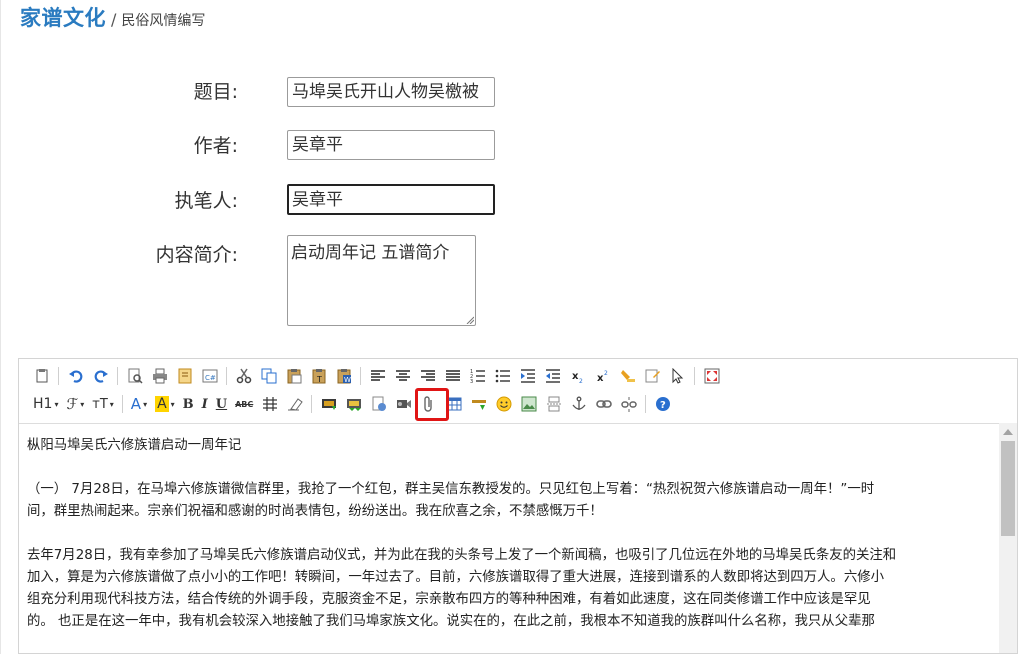 The image size is (1019, 654). What do you see at coordinates (370, 253) in the screenshot?
I see `summary-text: 启动周年记 五谱简介` at bounding box center [370, 253].